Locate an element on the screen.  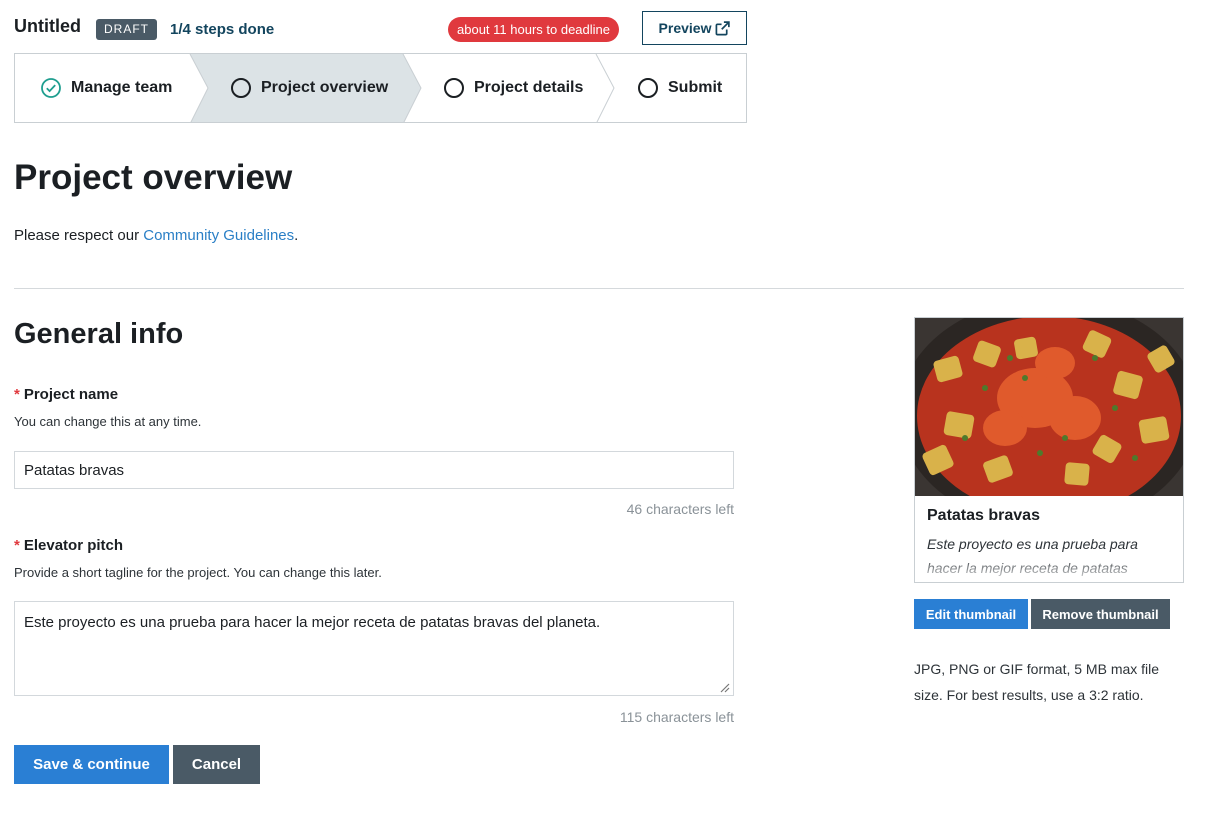
elevator-pitch-label-text: Elevator pitch is located at coordinates (73, 545).